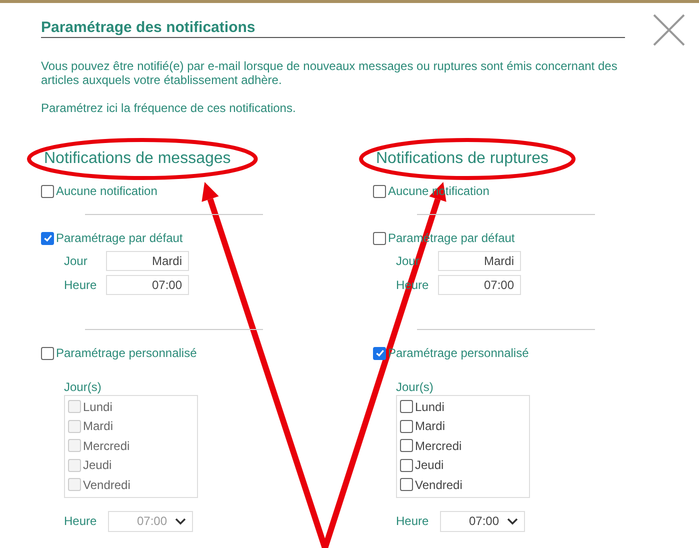 This screenshot has height=548, width=699. What do you see at coordinates (76, 261) in the screenshot?
I see `field-label: Jour` at bounding box center [76, 261].